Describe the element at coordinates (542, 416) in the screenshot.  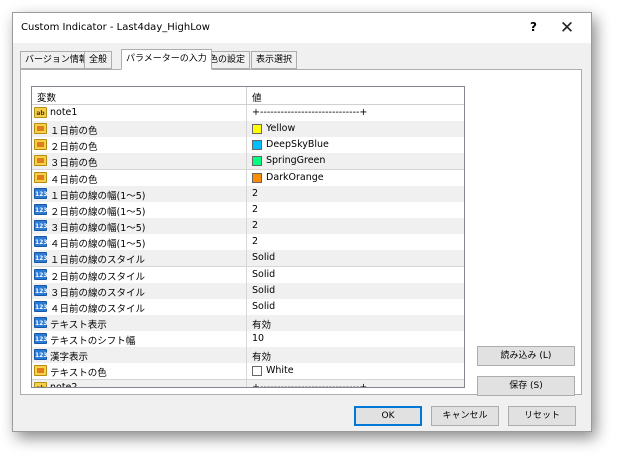
I see `reset-button: リセット` at that location.